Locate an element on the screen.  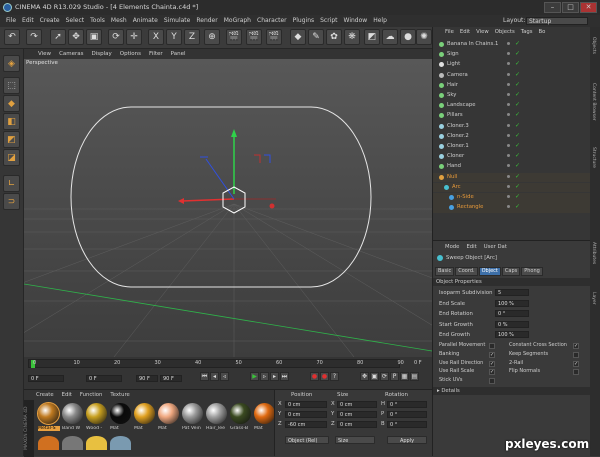
next-key-icon: ▸ is located at coordinates (274, 376).